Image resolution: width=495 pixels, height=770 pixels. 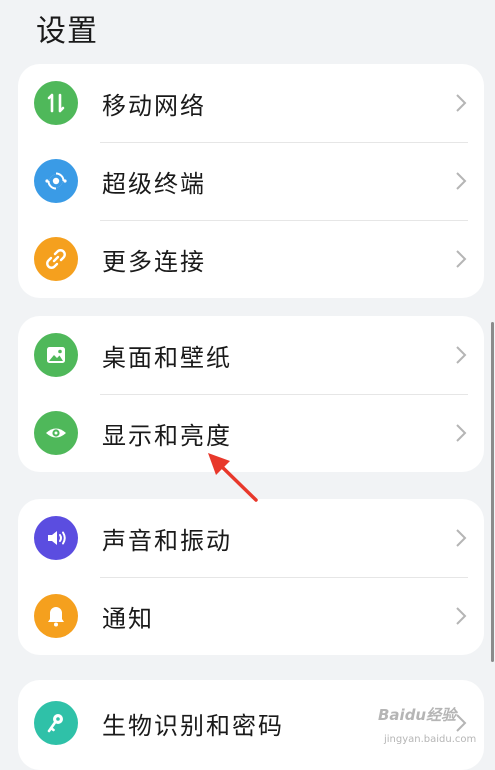 What do you see at coordinates (233, 477) in the screenshot?
I see `annotation-arrow` at bounding box center [233, 477].